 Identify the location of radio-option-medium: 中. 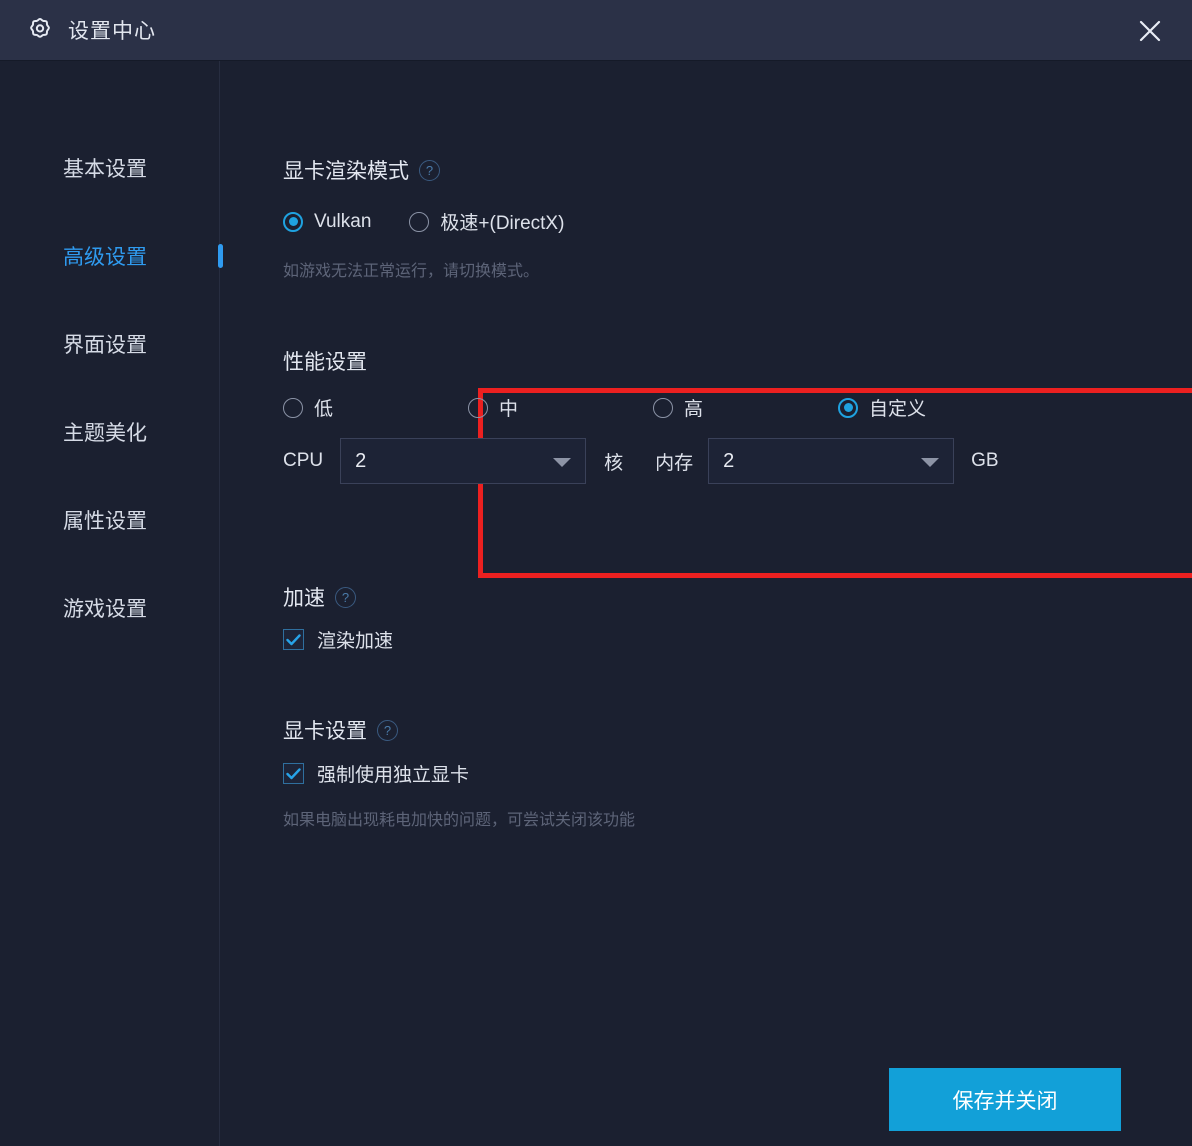
(493, 407).